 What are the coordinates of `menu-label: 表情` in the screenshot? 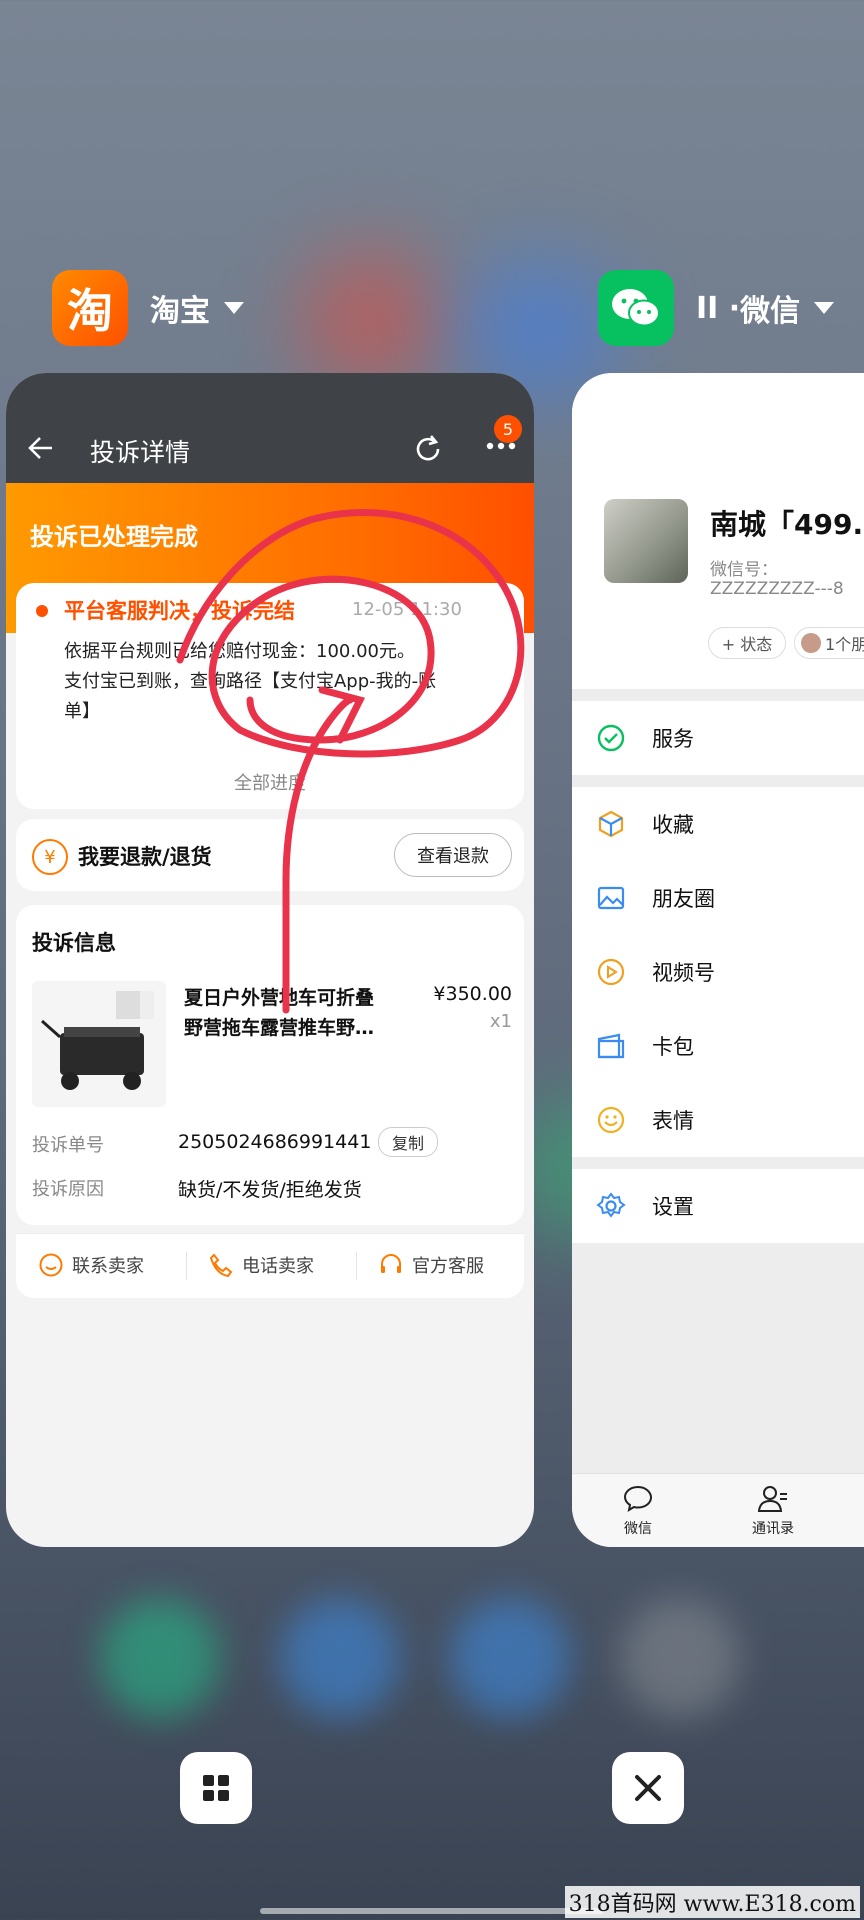 It's located at (673, 1121).